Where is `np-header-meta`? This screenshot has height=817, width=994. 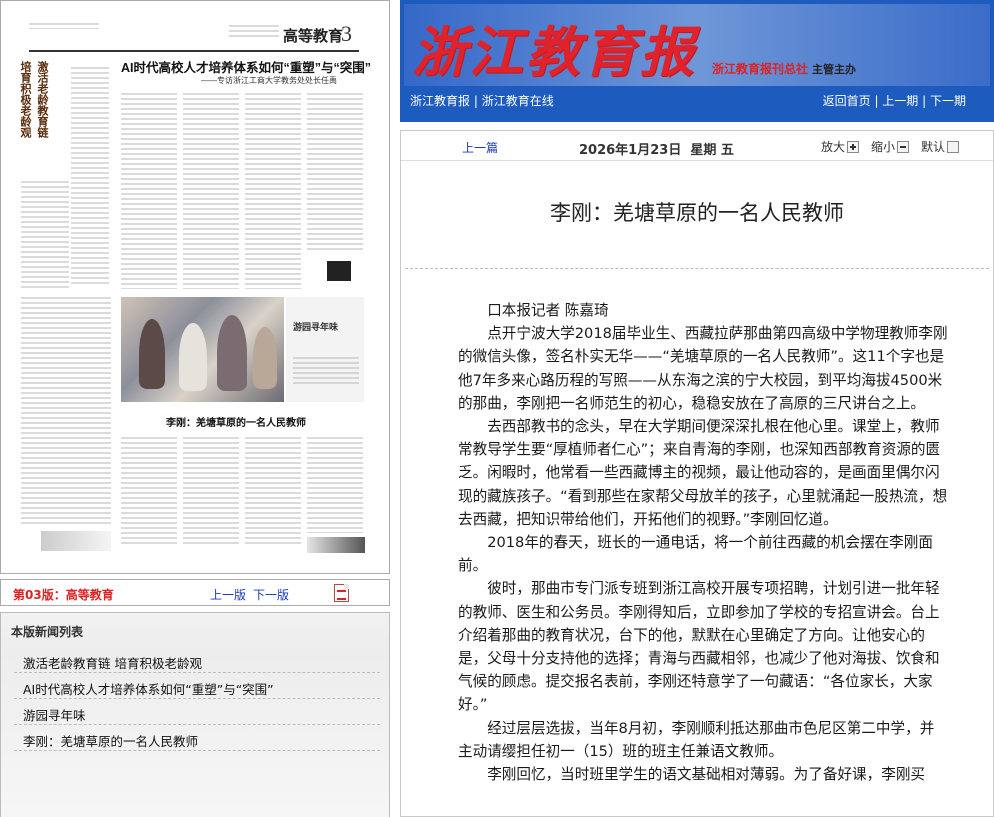 np-header-meta is located at coordinates (254, 32).